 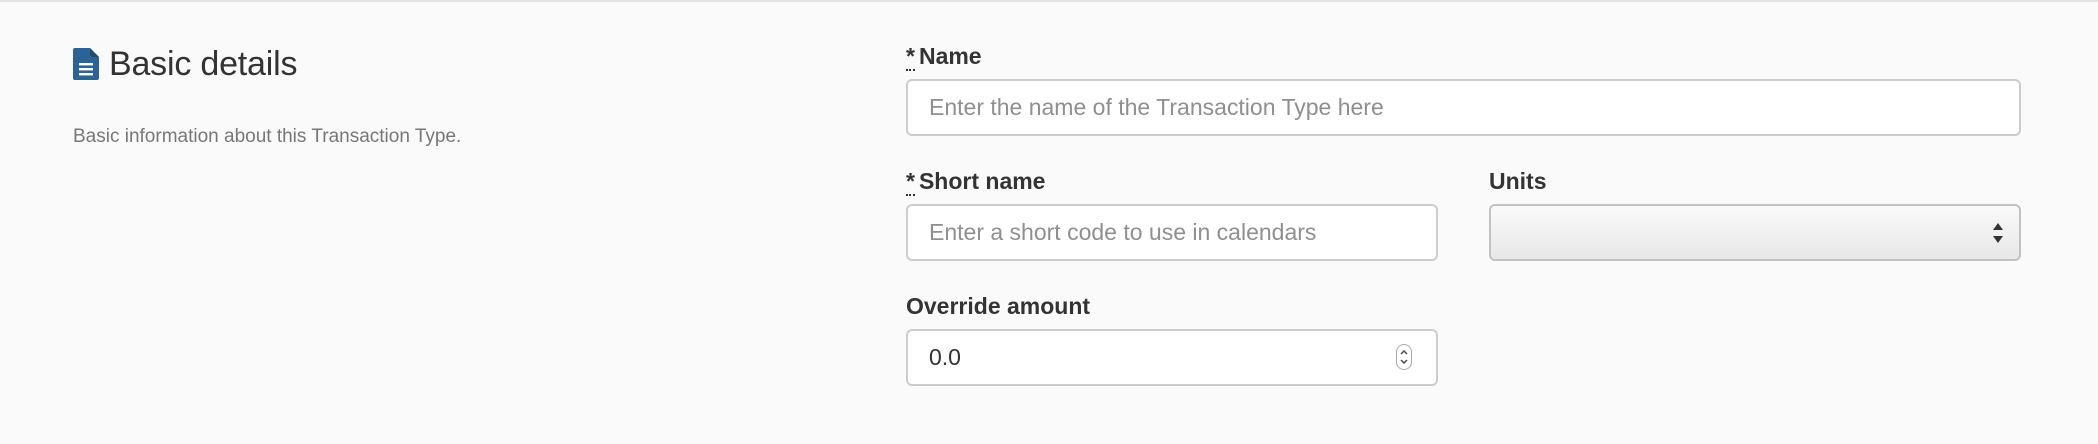 What do you see at coordinates (950, 56) in the screenshot?
I see `name-label-text: Name` at bounding box center [950, 56].